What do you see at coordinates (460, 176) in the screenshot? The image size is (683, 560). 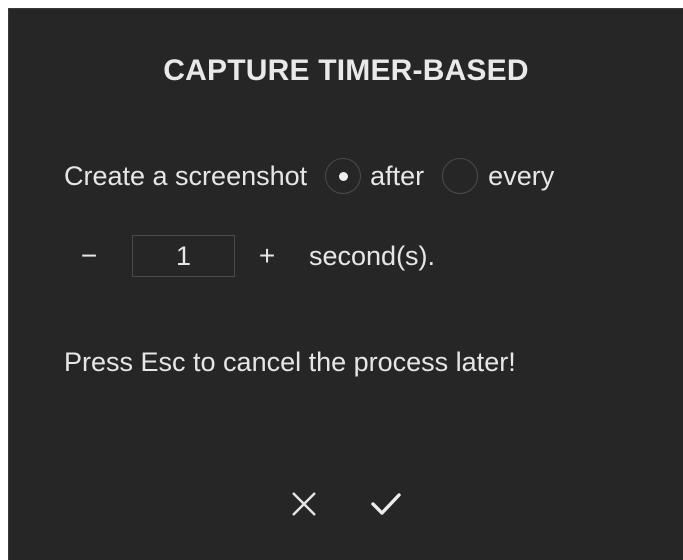 I see `radio-every` at bounding box center [460, 176].